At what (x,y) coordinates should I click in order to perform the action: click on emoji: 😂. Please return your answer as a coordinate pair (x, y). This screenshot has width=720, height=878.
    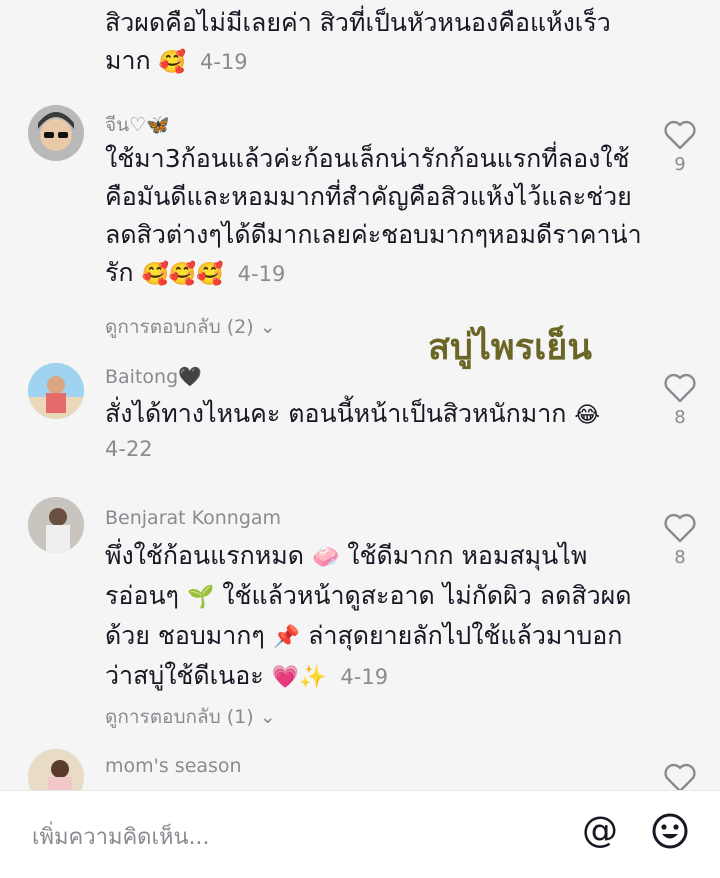
    Looking at the image, I should click on (587, 415).